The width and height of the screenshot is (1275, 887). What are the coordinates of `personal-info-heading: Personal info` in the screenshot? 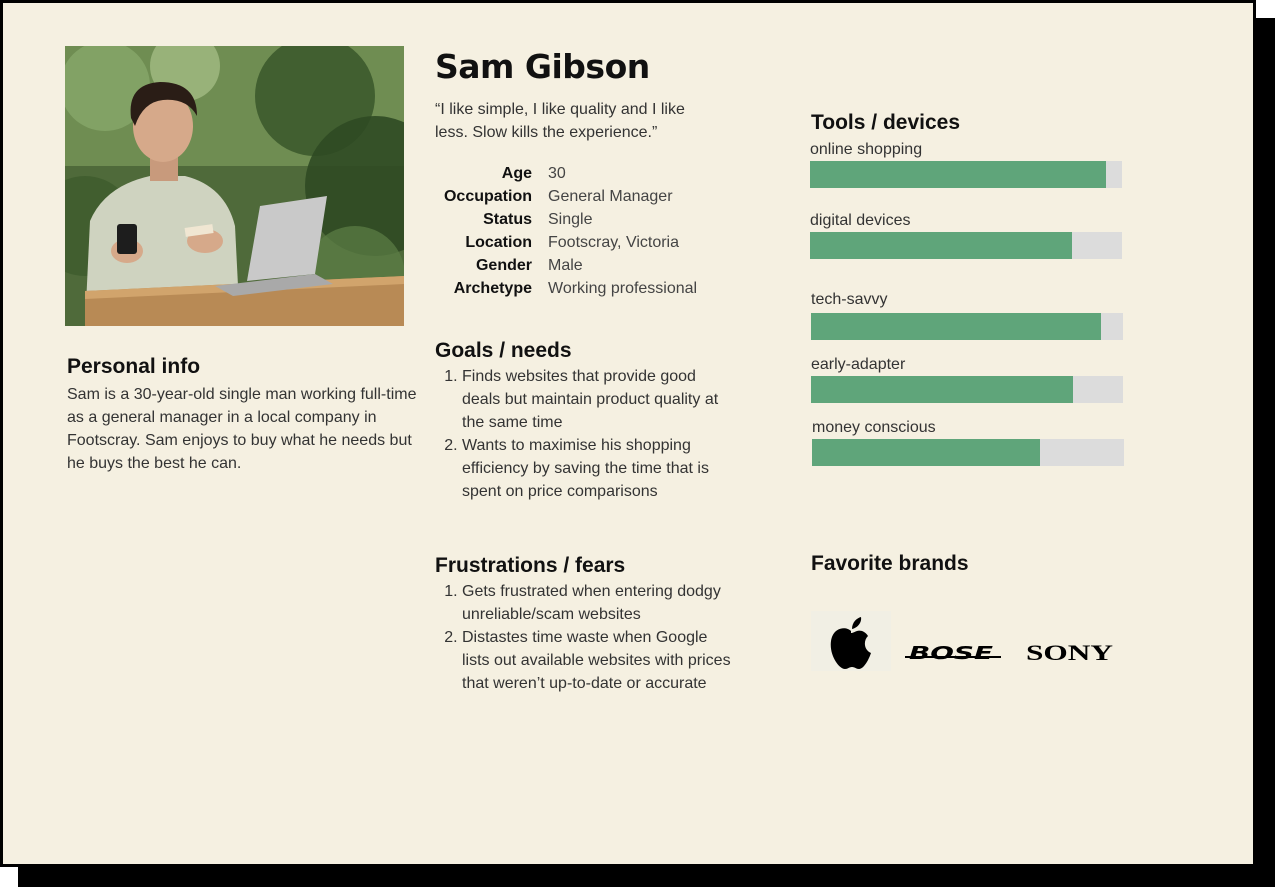 It's located at (134, 366).